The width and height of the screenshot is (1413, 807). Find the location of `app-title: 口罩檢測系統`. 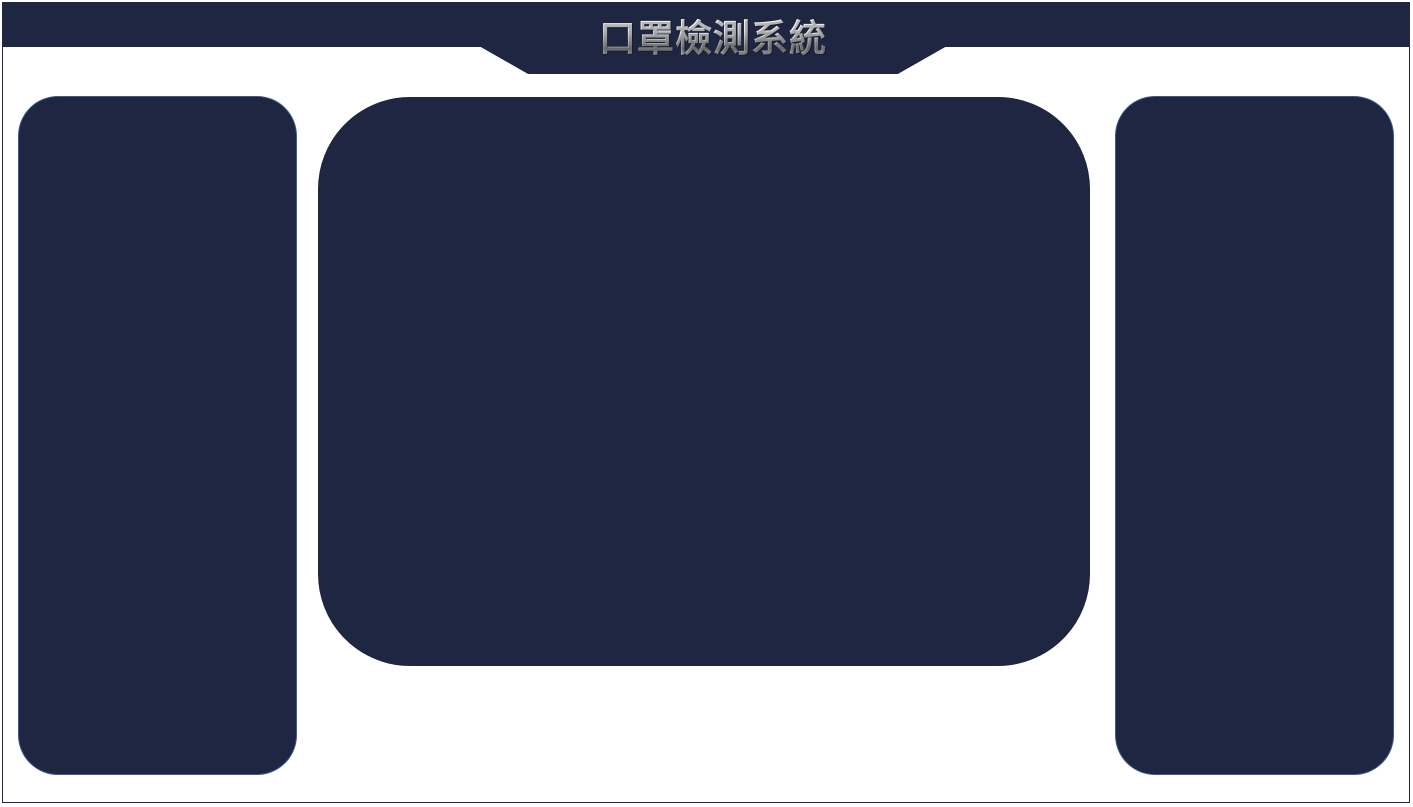

app-title: 口罩檢測系統 is located at coordinates (713, 39).